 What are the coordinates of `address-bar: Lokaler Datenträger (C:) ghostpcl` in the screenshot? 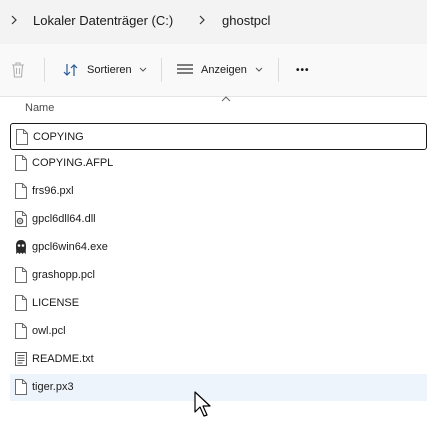 It's located at (213, 22).